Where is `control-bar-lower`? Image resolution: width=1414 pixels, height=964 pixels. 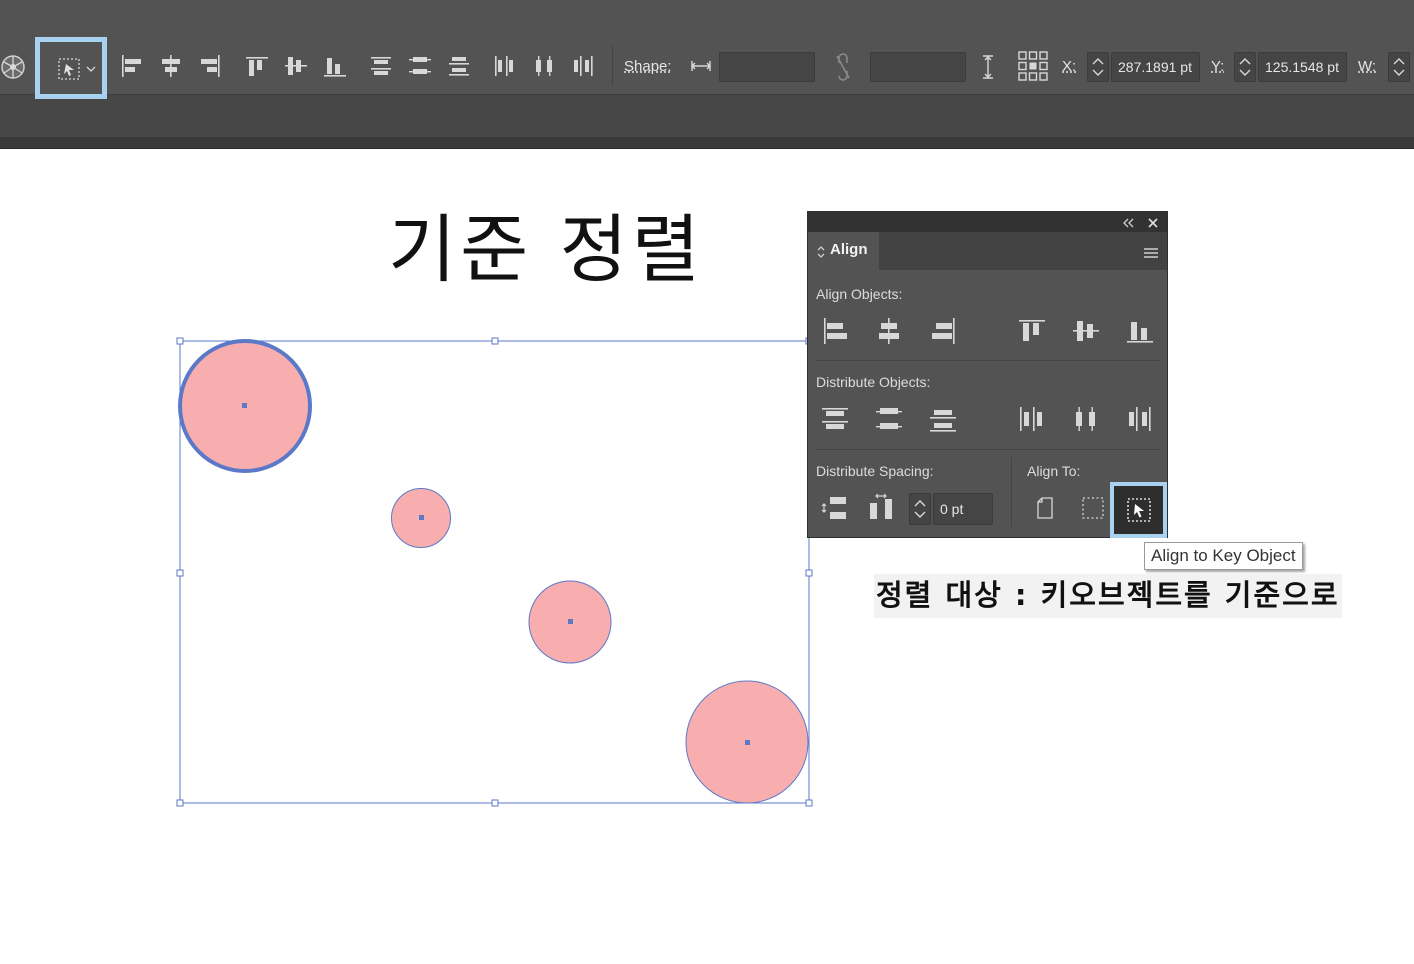
control-bar-lower is located at coordinates (707, 116).